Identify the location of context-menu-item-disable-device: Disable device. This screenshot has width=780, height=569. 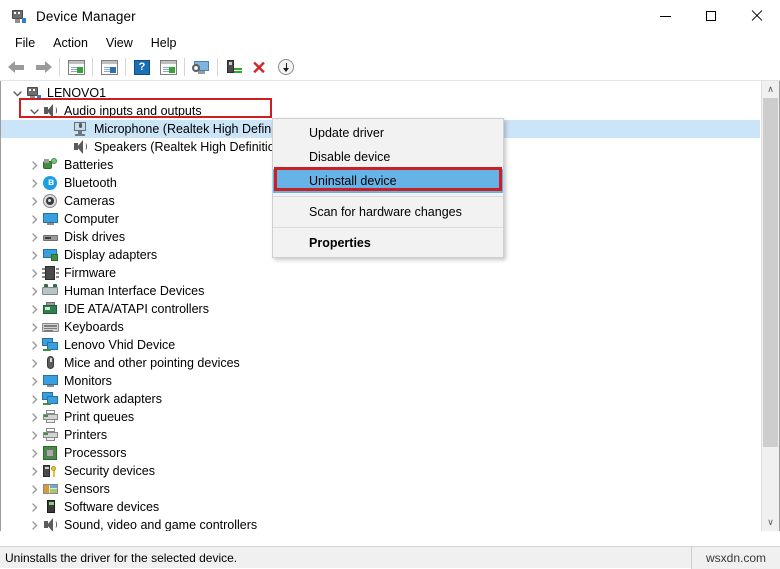
(388, 157).